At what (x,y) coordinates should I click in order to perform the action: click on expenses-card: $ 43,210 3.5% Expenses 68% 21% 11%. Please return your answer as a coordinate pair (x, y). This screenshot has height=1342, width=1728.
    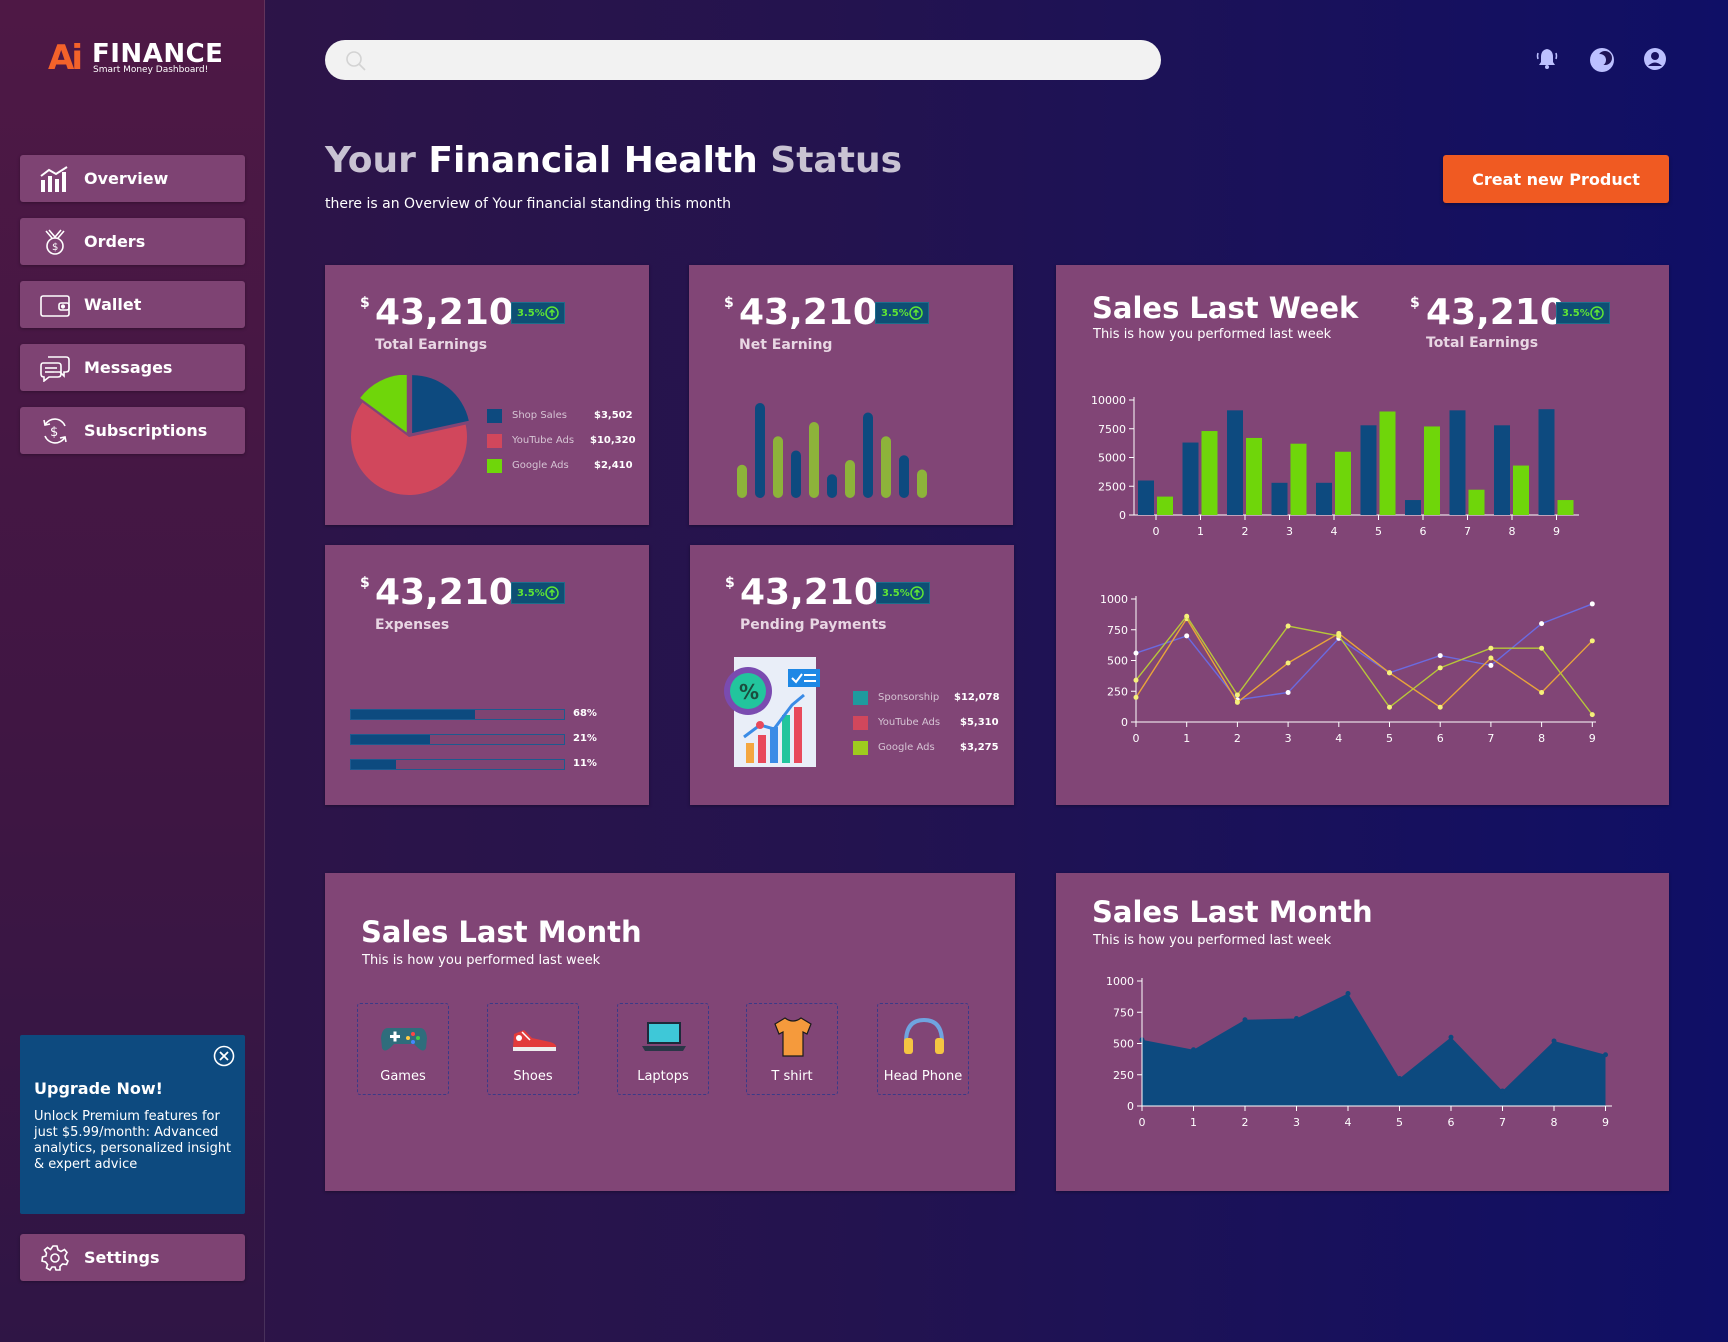
    Looking at the image, I should click on (487, 675).